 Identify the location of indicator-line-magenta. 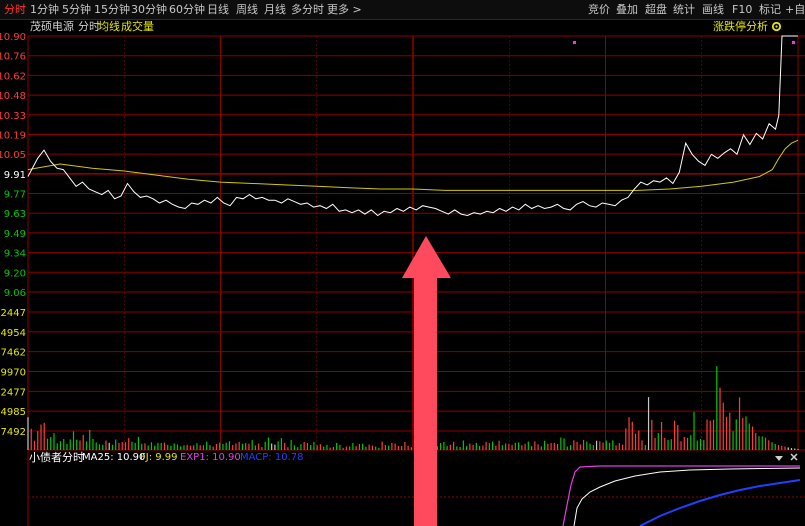
(681, 495).